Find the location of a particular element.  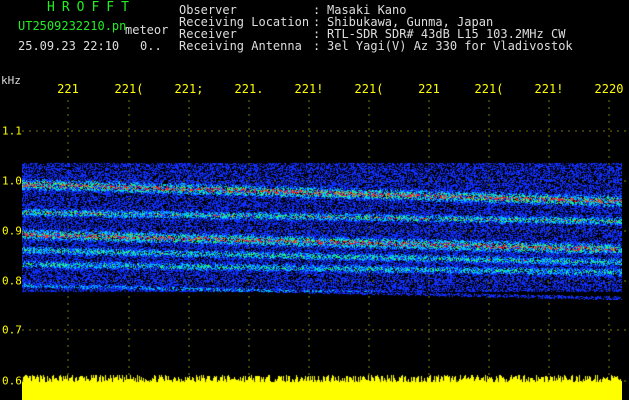

meta-value-antenna: 3el Yagi(V) Az 330 for Vladivostok is located at coordinates (450, 46).